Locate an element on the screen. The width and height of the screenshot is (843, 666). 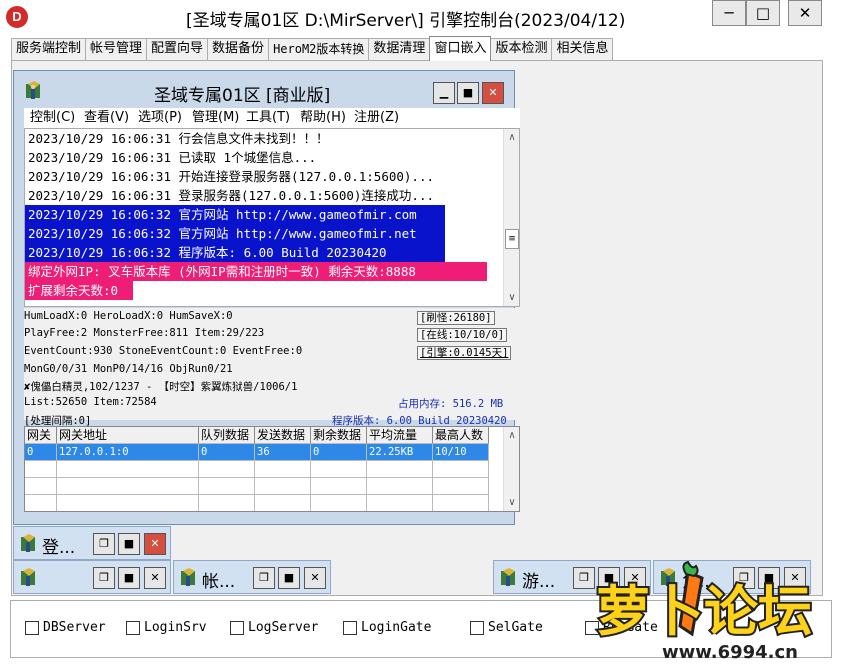
child-close-button: ✕ is located at coordinates (493, 93).